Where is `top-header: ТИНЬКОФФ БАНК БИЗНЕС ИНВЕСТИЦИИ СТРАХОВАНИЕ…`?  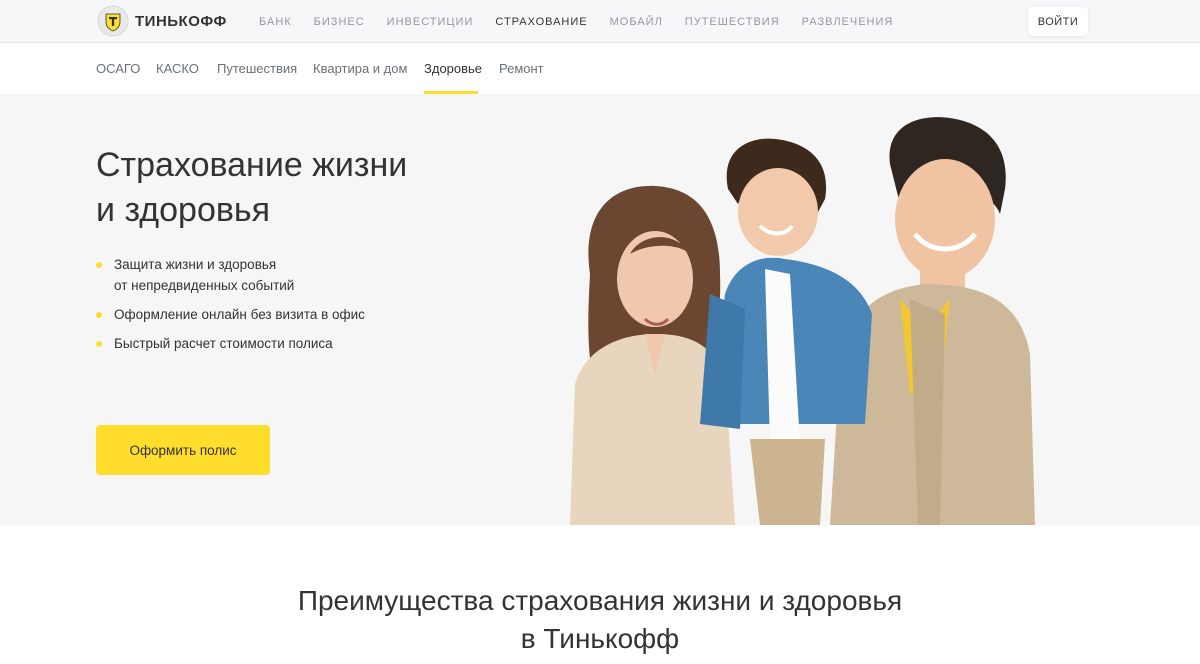
top-header: ТИНЬКОФФ БАНК БИЗНЕС ИНВЕСТИЦИИ СТРАХОВАНИЕ… is located at coordinates (600, 21).